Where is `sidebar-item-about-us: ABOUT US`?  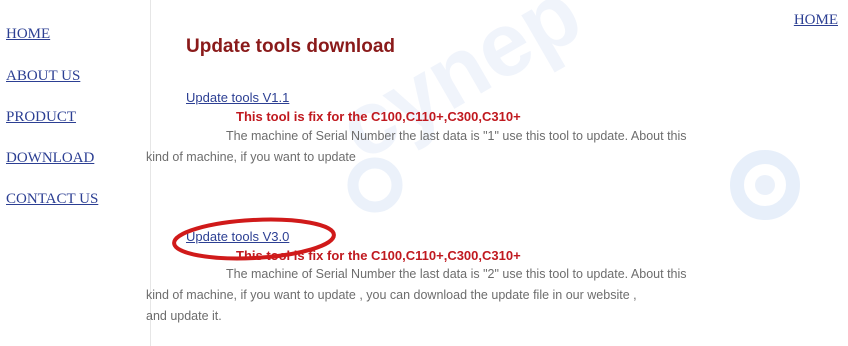
sidebar-item-about-us: ABOUT US is located at coordinates (43, 76).